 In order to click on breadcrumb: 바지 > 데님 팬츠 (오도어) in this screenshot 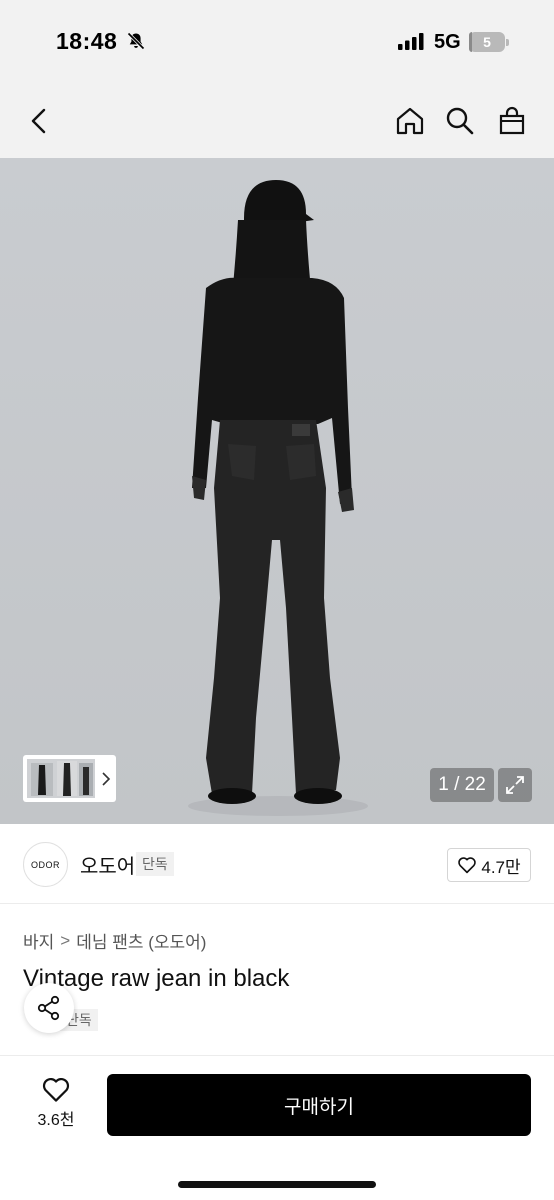, I will do `click(114, 940)`.